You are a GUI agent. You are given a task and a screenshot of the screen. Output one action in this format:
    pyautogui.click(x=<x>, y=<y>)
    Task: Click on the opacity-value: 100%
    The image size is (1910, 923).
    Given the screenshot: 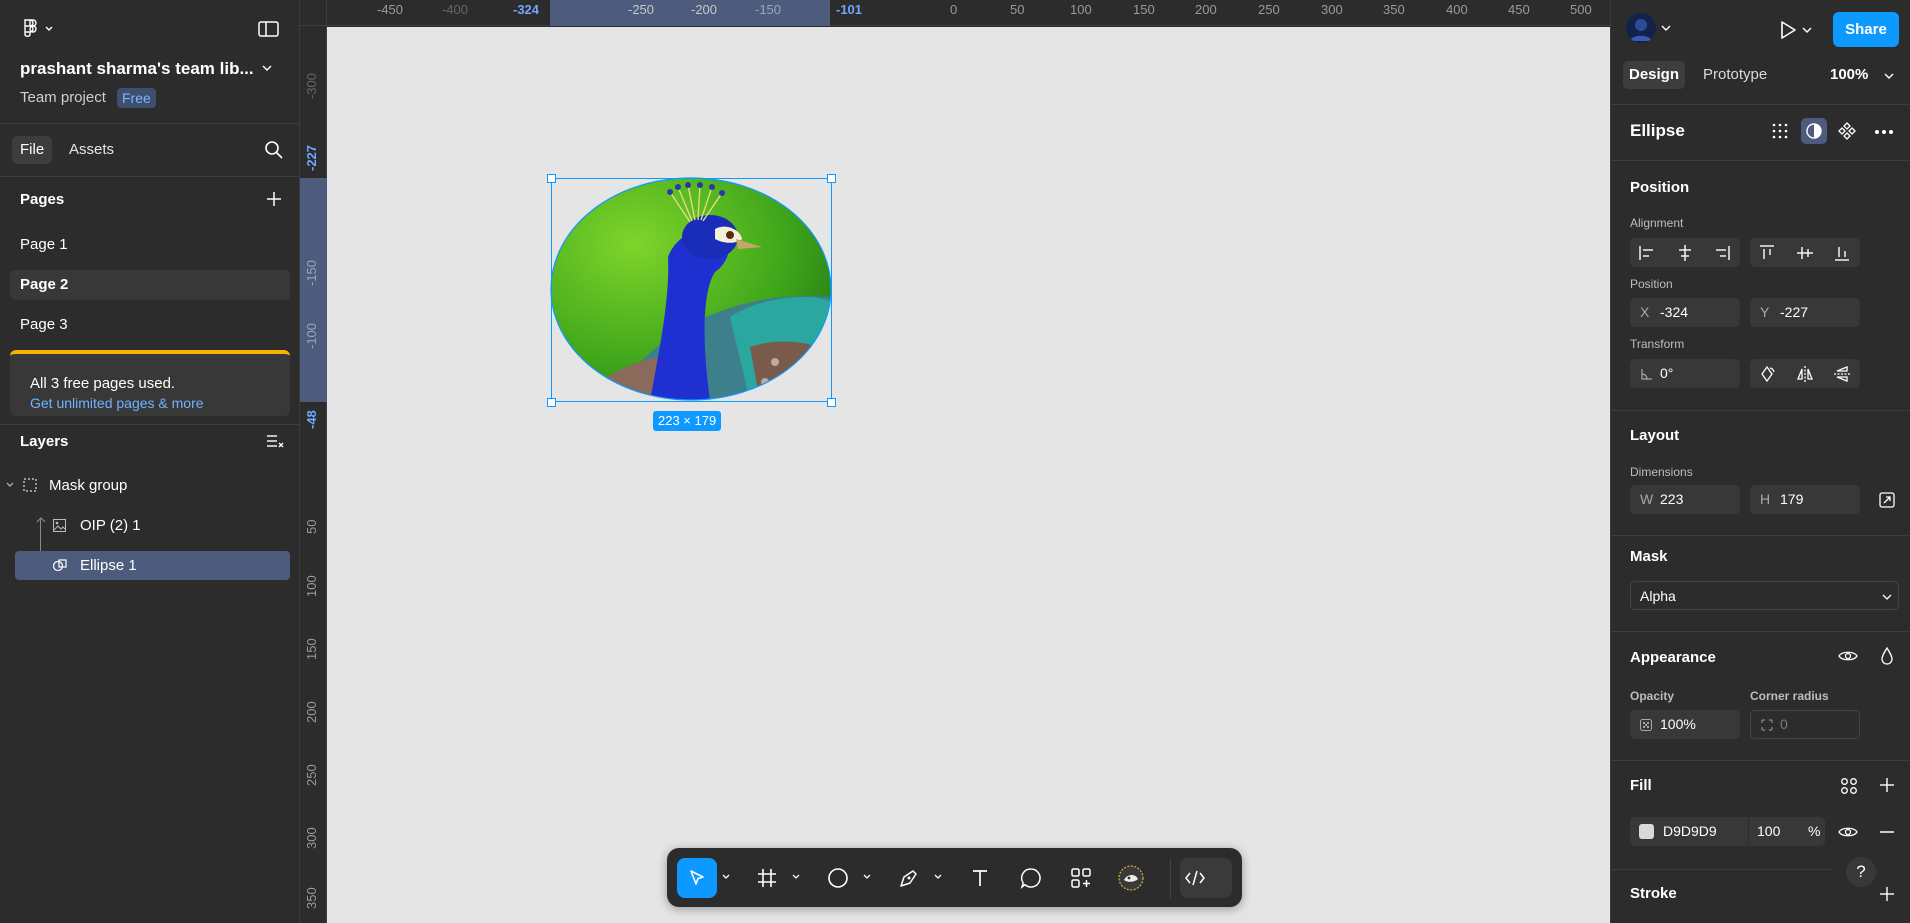 What is the action you would take?
    pyautogui.click(x=1678, y=724)
    